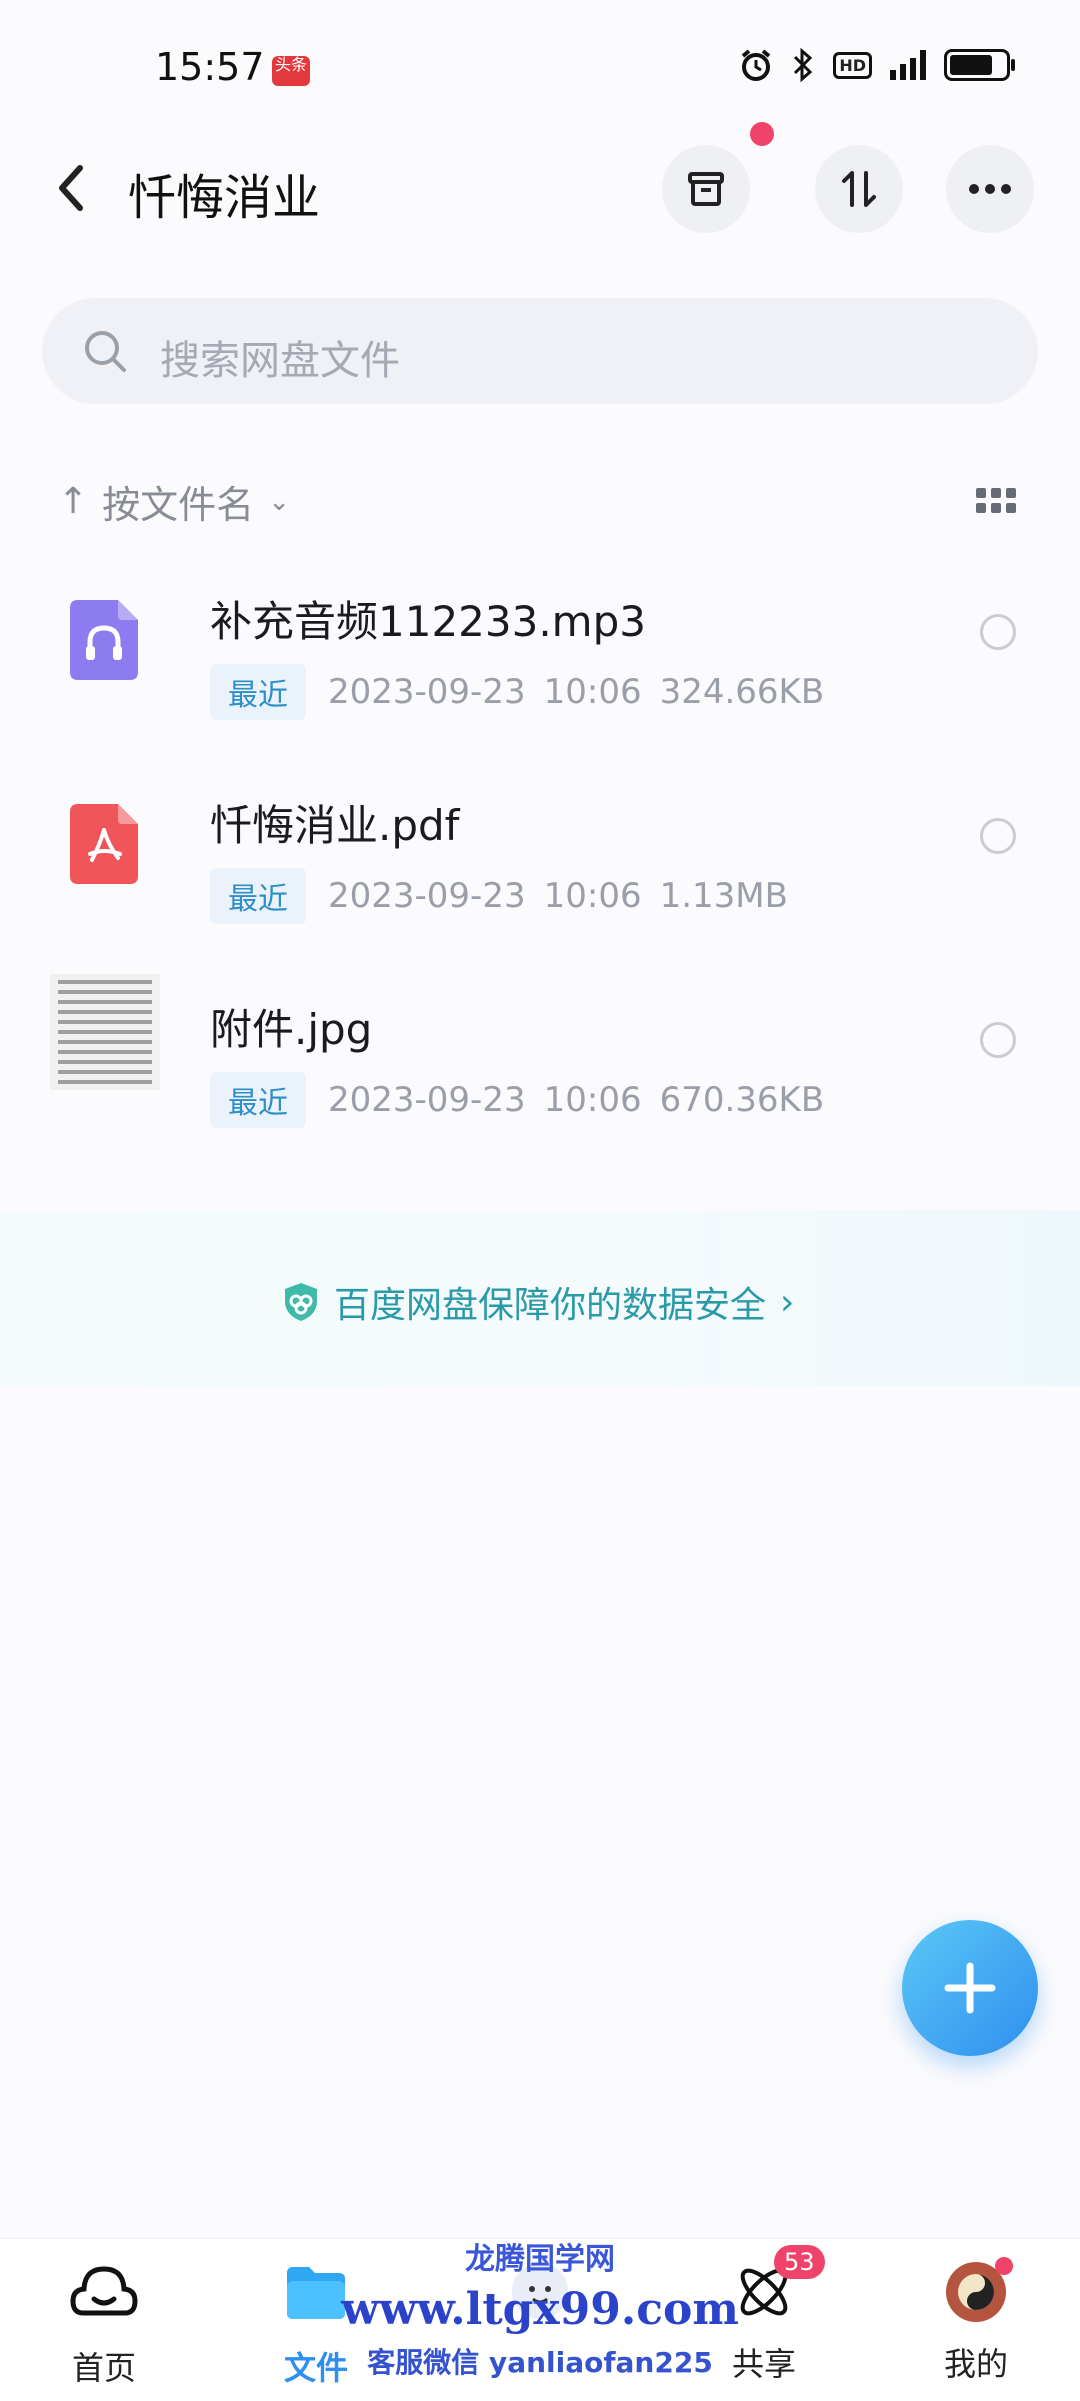 The height and width of the screenshot is (2401, 1080). What do you see at coordinates (777, 2286) in the screenshot?
I see `share-icon-wrap: 53` at bounding box center [777, 2286].